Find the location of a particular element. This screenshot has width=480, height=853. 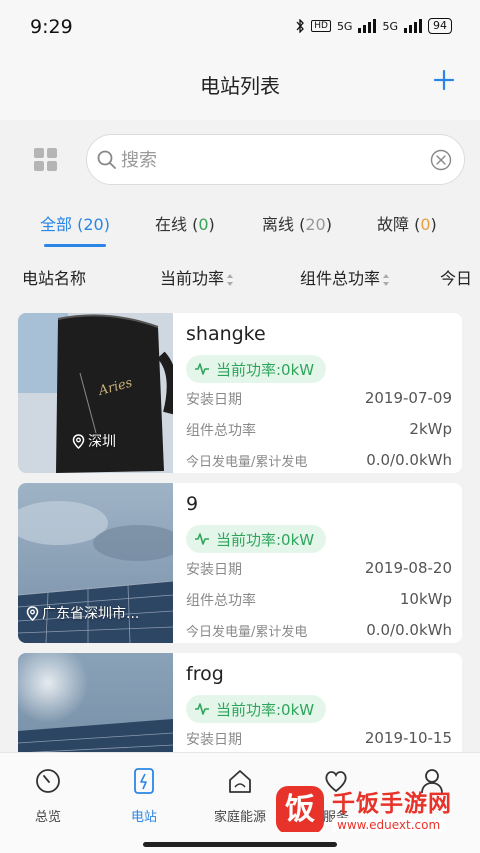

watermark-logo: 饭 is located at coordinates (300, 810).